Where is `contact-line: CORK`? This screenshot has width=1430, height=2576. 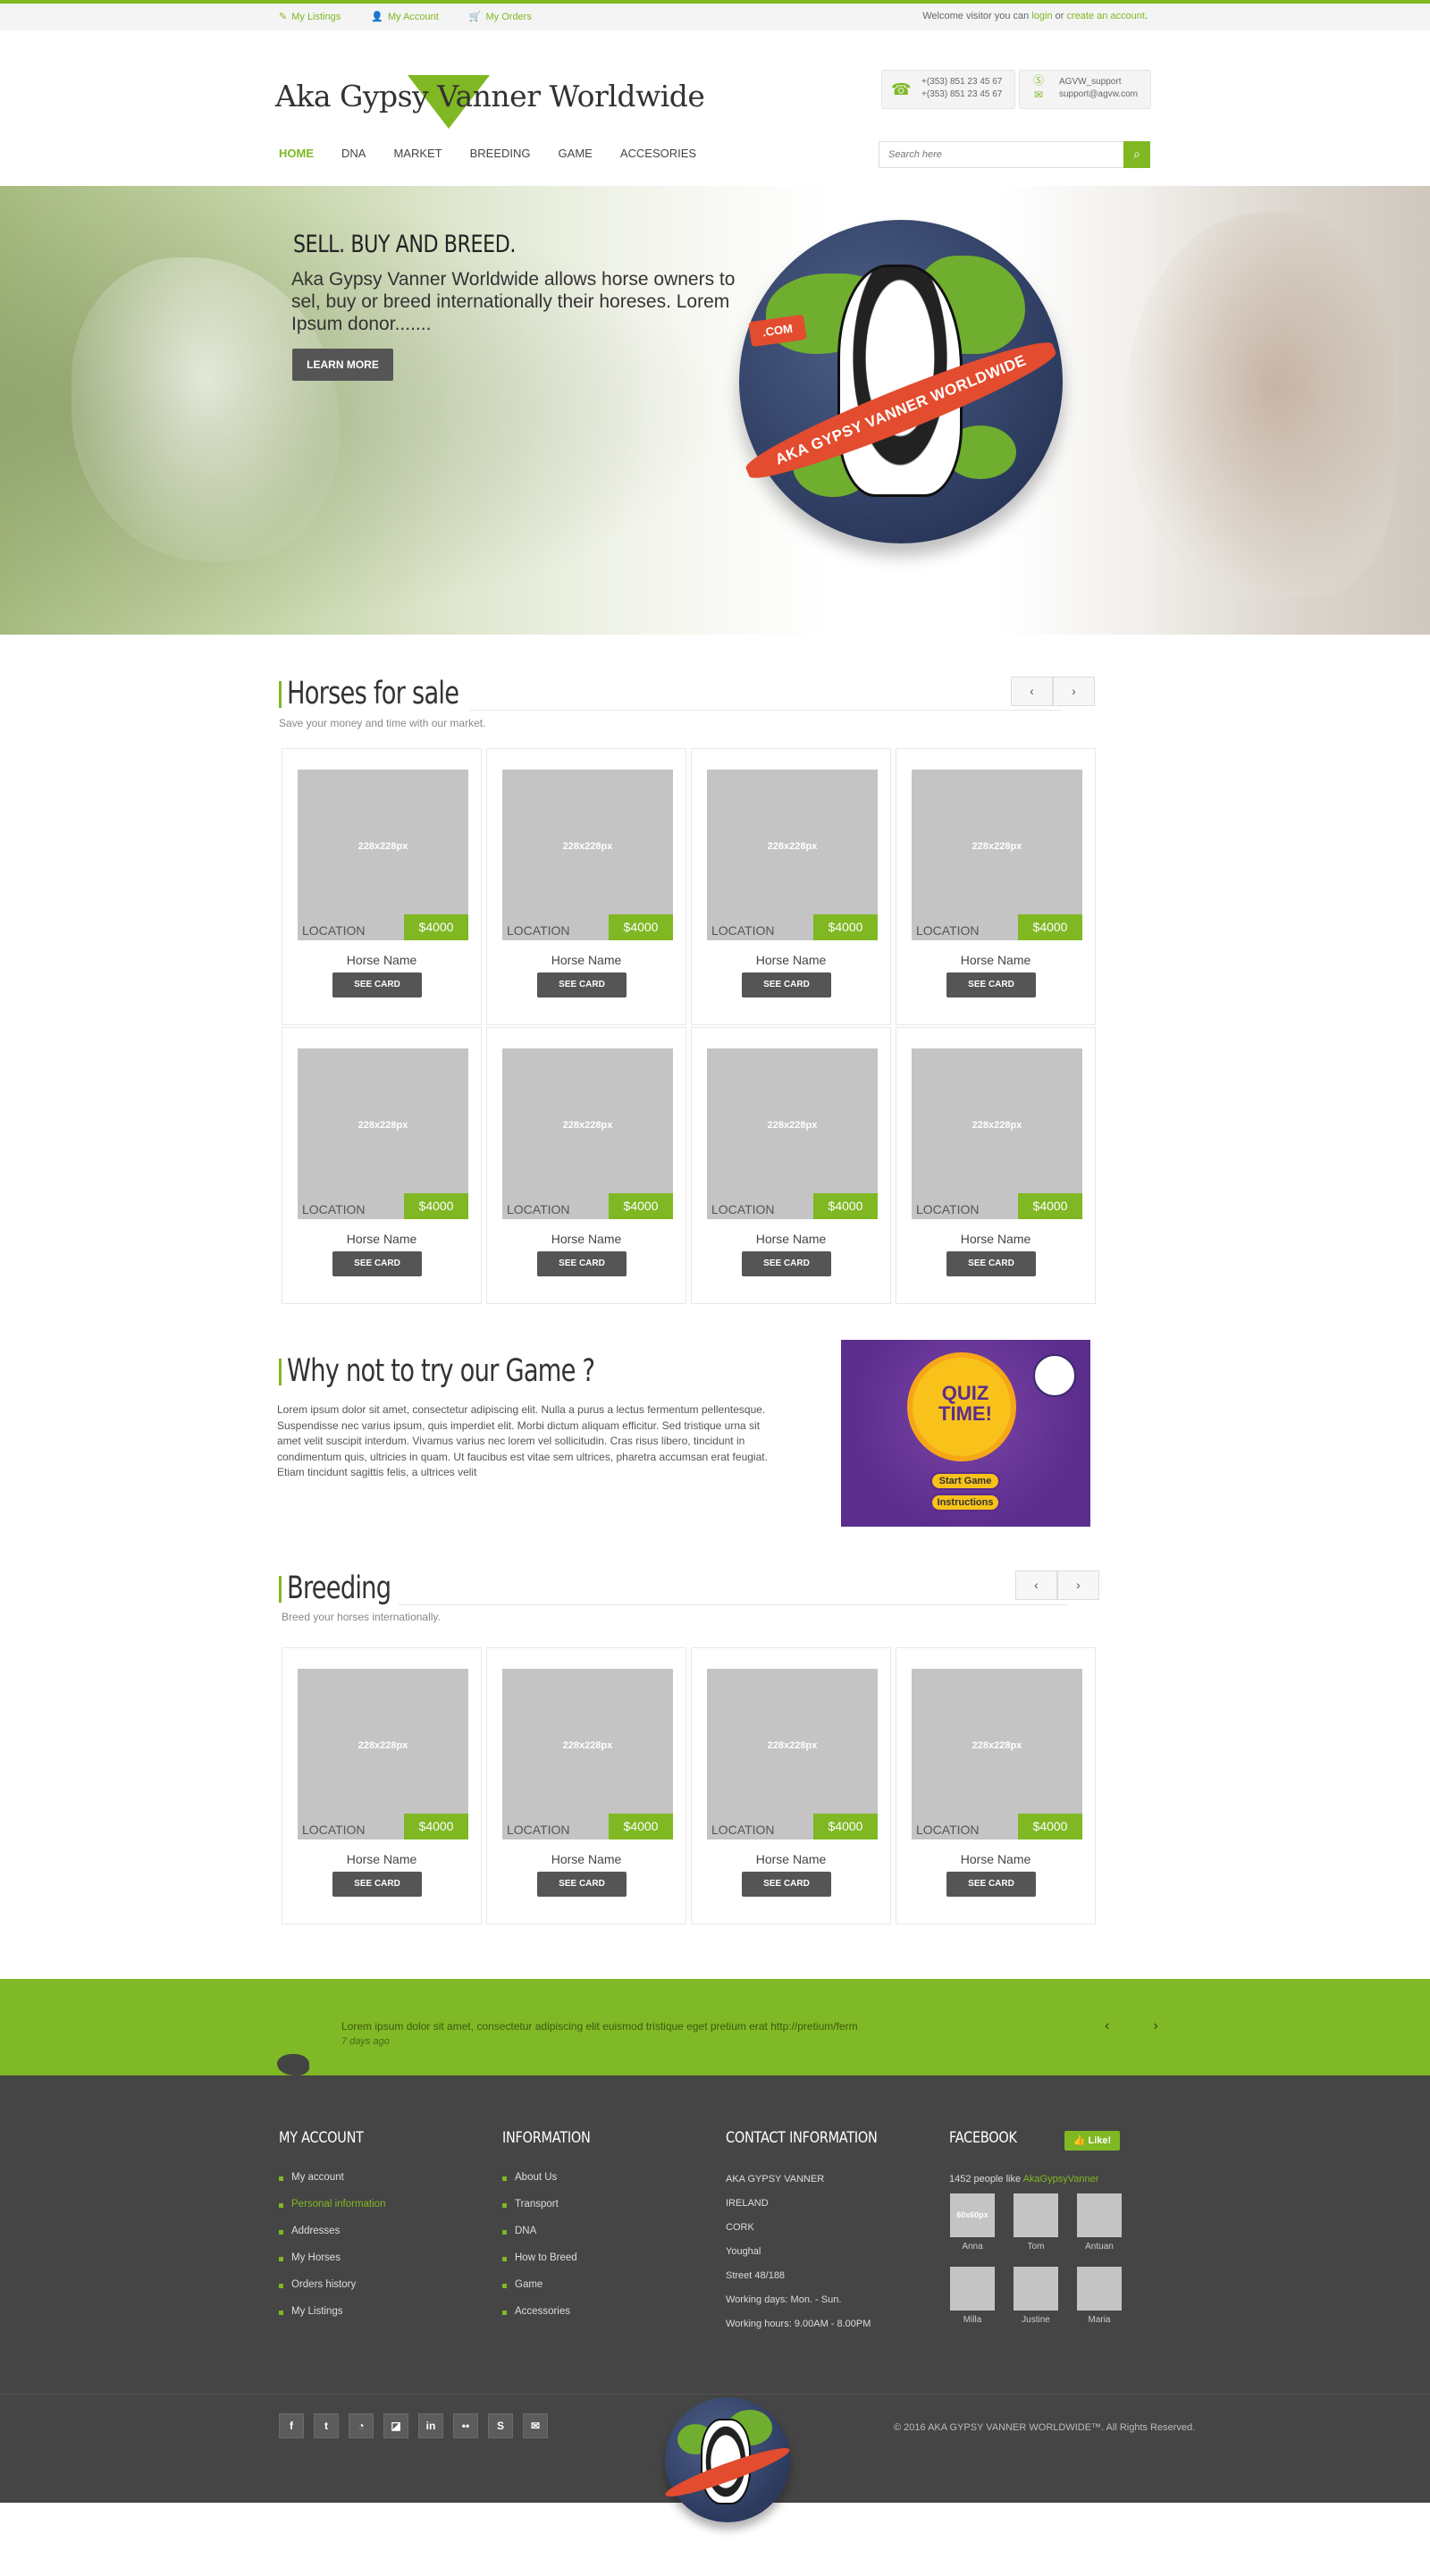
contact-line: CORK is located at coordinates (740, 2228).